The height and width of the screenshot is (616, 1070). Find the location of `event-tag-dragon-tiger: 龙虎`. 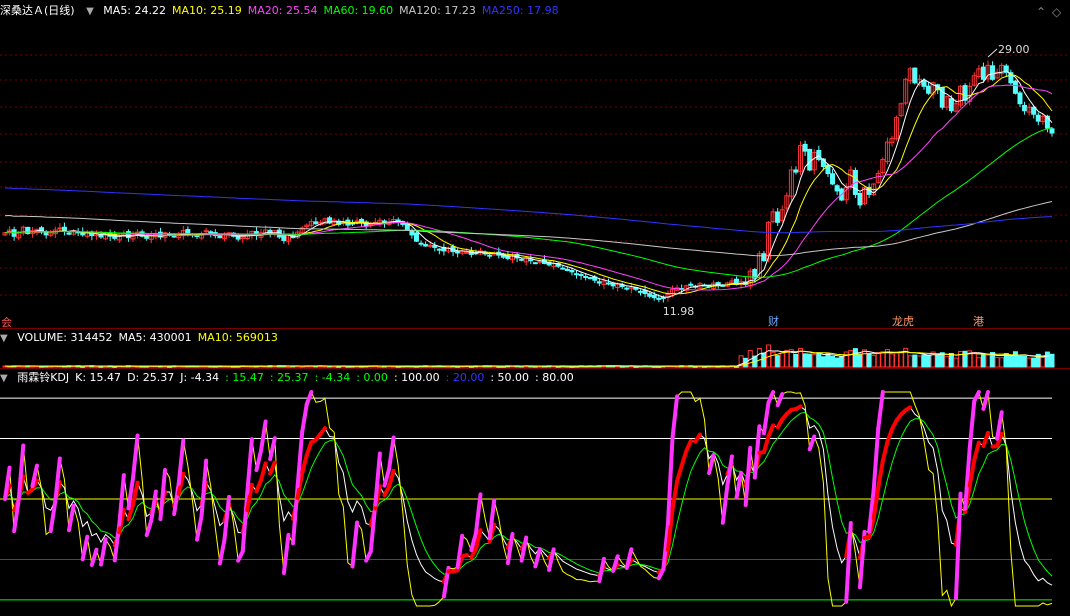

event-tag-dragon-tiger: 龙虎 is located at coordinates (903, 321).